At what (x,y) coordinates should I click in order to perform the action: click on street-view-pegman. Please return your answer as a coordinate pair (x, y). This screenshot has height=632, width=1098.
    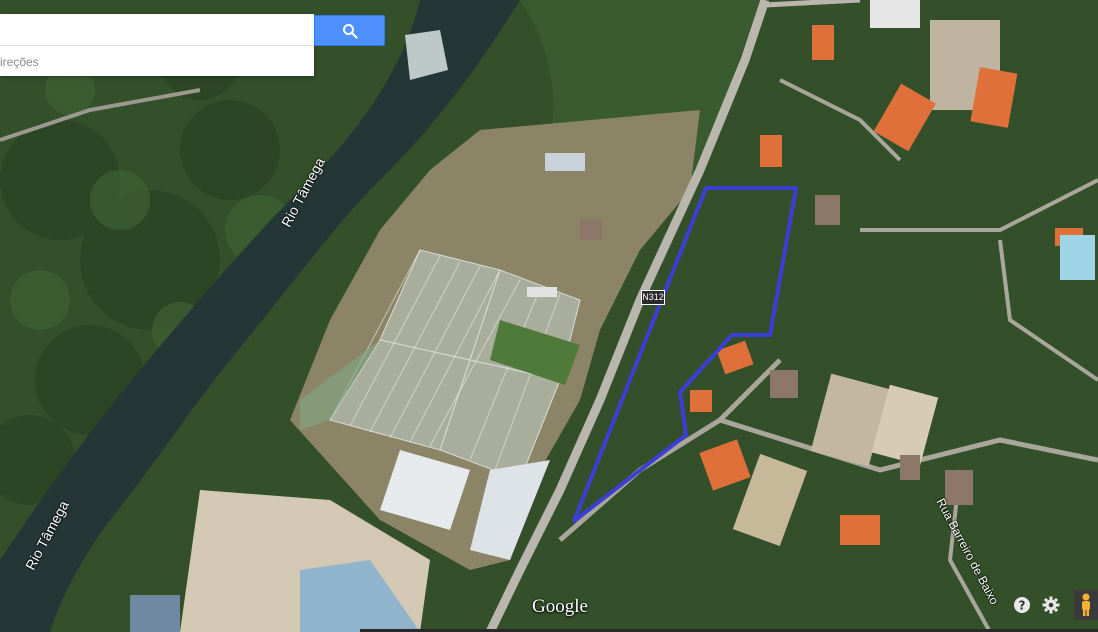
    Looking at the image, I should click on (1086, 605).